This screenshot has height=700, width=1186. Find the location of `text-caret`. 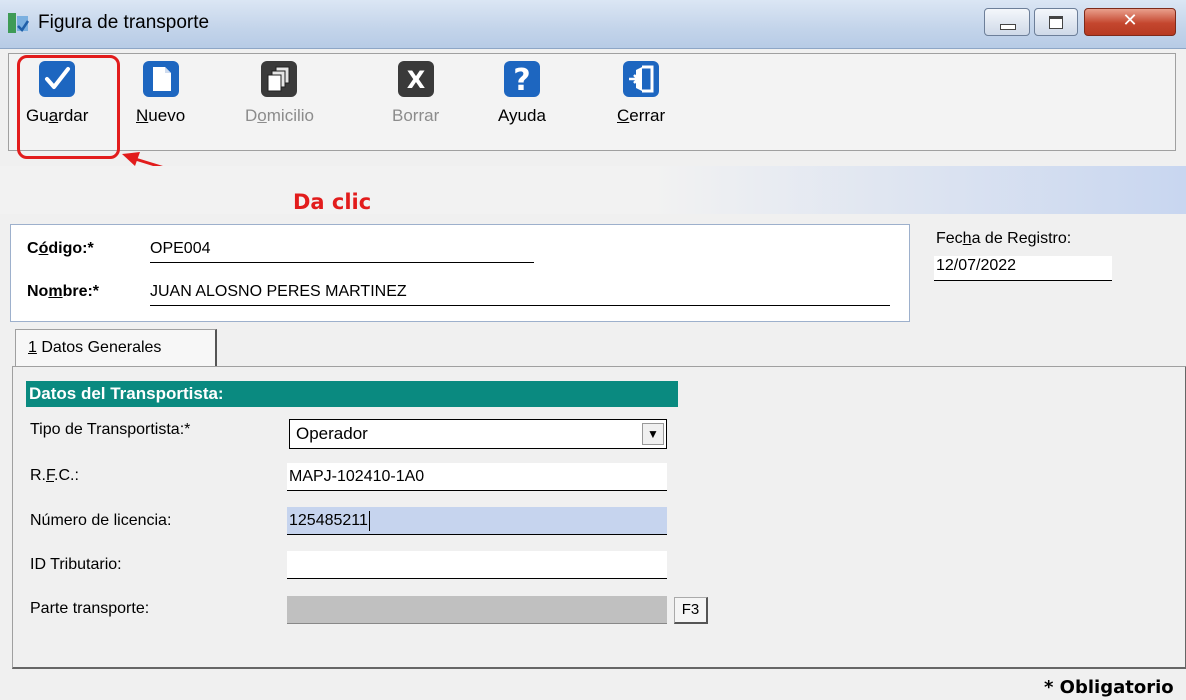

text-caret is located at coordinates (369, 520).